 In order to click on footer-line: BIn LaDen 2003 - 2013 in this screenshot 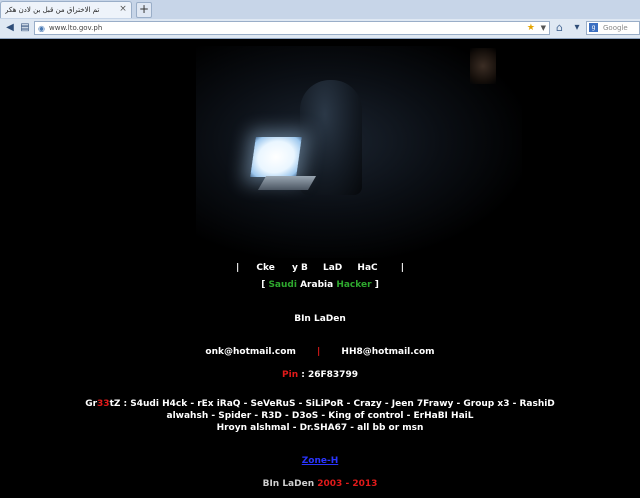, I will do `click(320, 484)`.